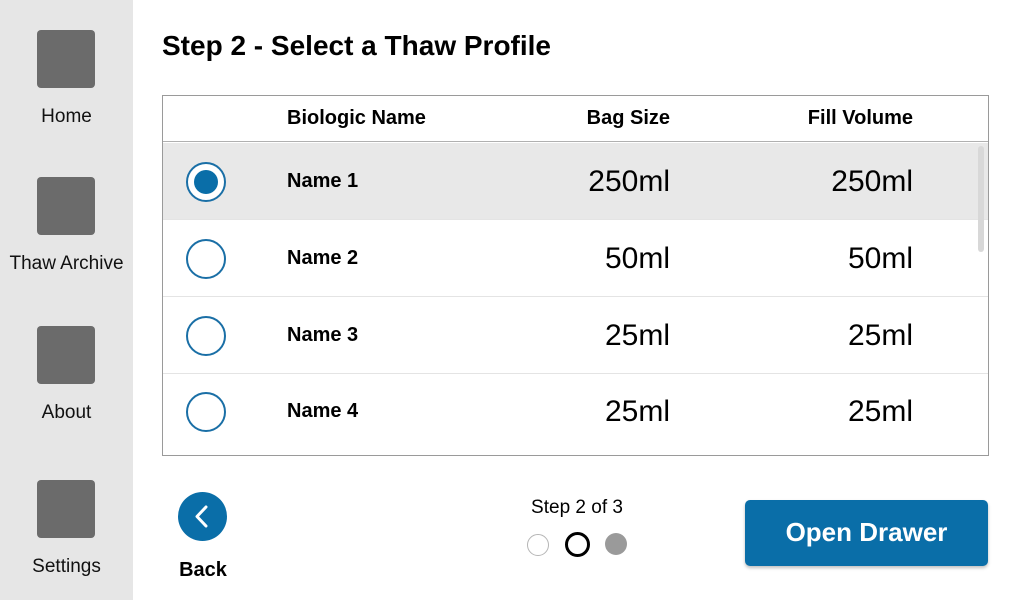  What do you see at coordinates (66, 566) in the screenshot?
I see `sidebar-item-label: Settings` at bounding box center [66, 566].